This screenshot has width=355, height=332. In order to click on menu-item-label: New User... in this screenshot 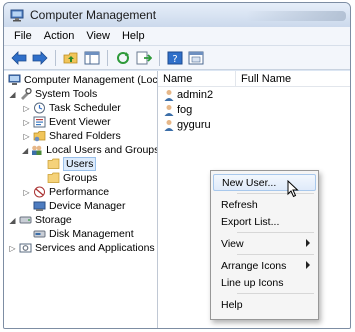, I will do `click(249, 182)`.